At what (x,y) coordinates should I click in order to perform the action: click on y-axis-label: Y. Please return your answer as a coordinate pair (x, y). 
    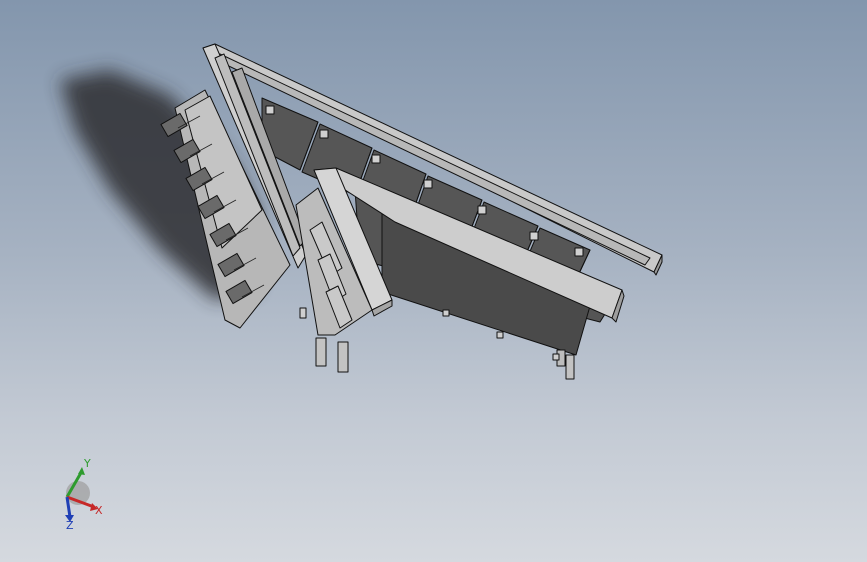
    Looking at the image, I should click on (87, 463).